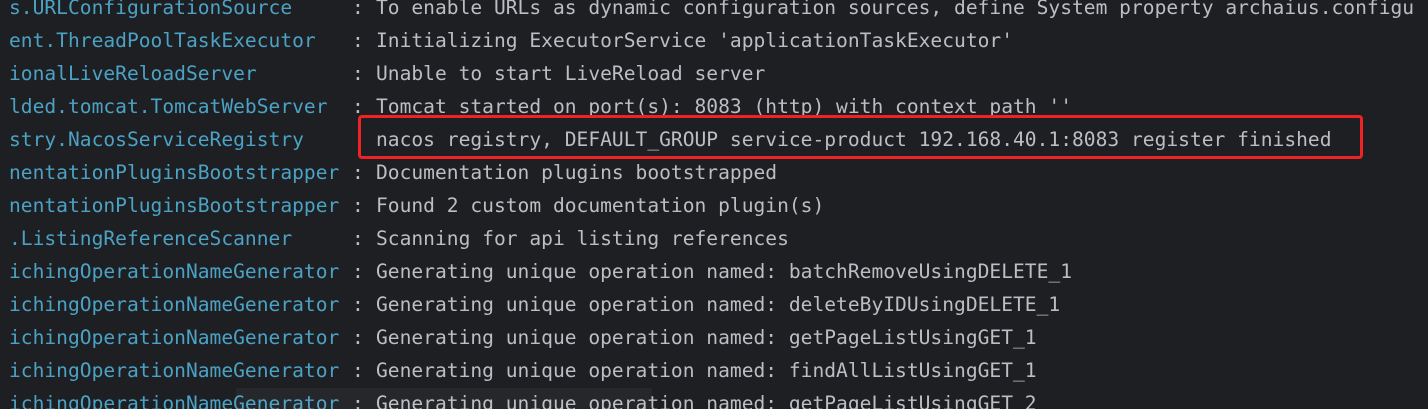 The image size is (1428, 409). What do you see at coordinates (151, 238) in the screenshot?
I see `logger-name: .ListingReferenceScanner` at bounding box center [151, 238].